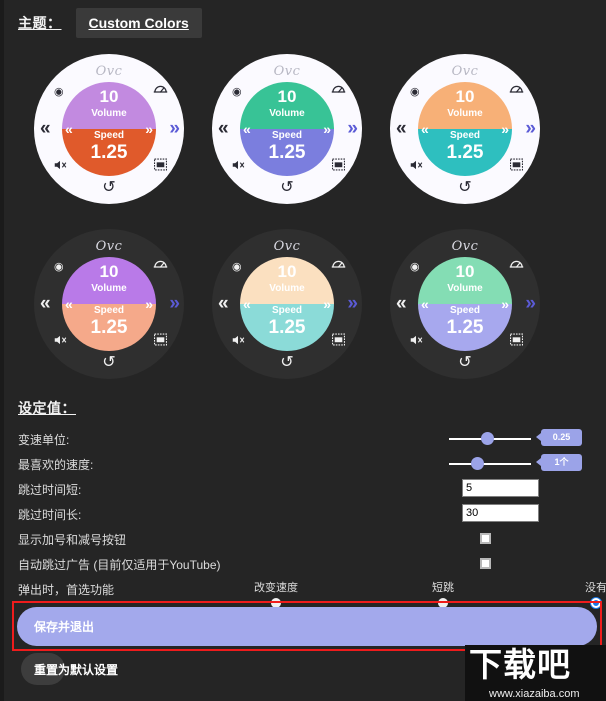  Describe the element at coordinates (485, 563) in the screenshot. I see `auto-skip-ads-checkbox` at that location.